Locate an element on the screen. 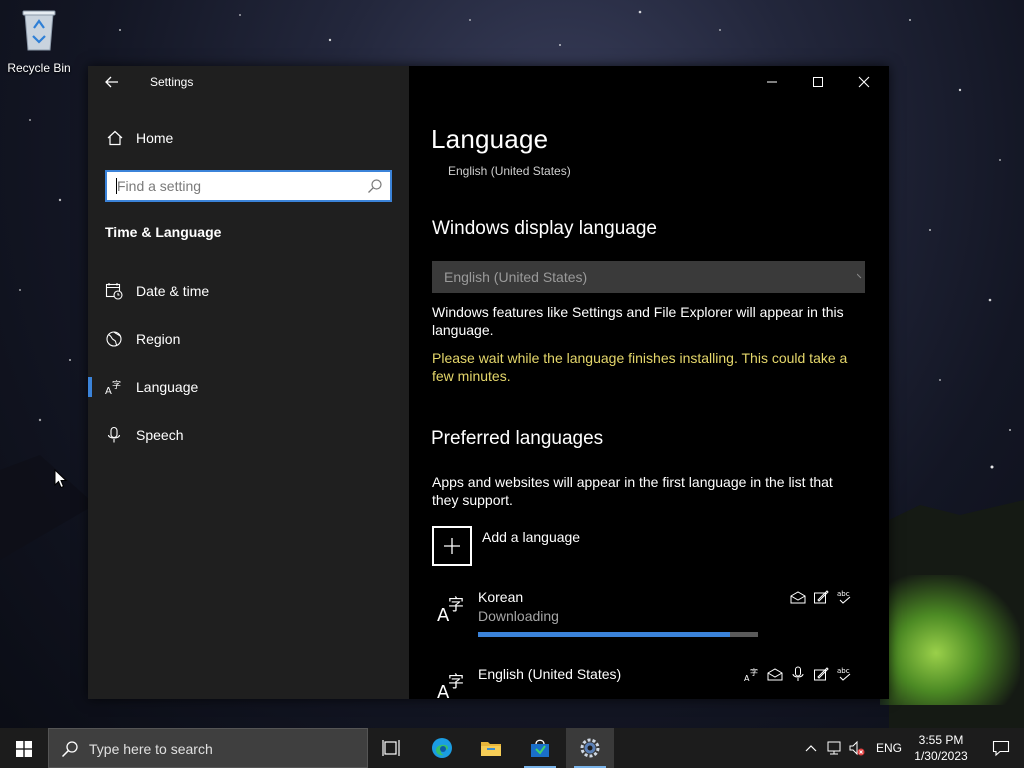 This screenshot has width=1024, height=768. download-progress-bar is located at coordinates (618, 634).